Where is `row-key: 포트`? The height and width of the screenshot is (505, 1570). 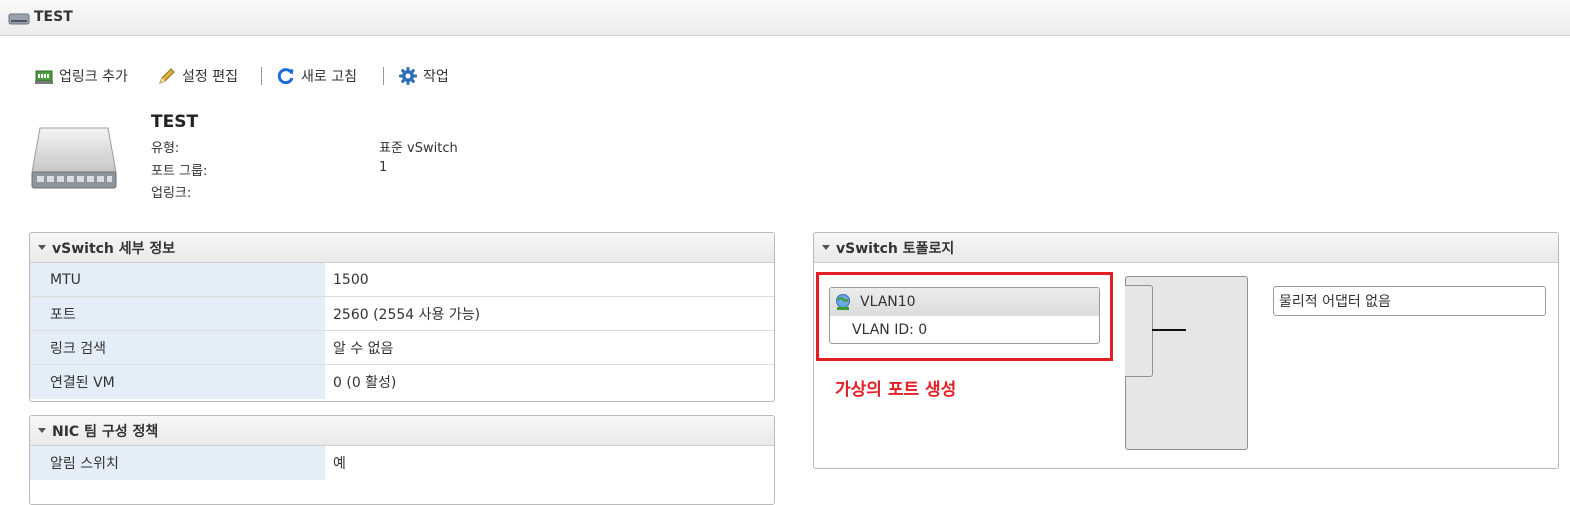
row-key: 포트 is located at coordinates (177, 313).